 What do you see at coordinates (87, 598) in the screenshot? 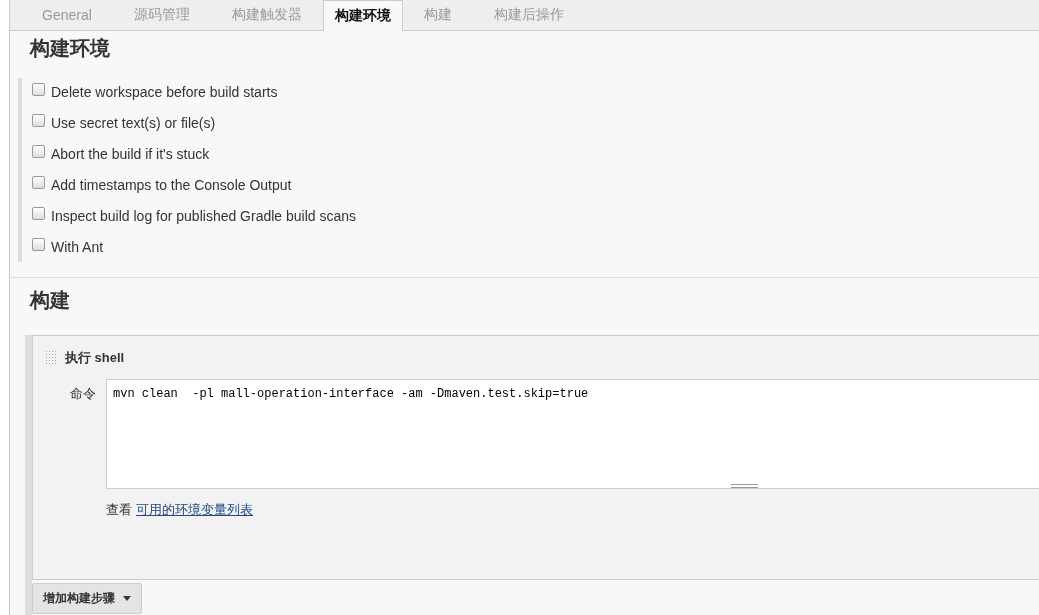
I see `add-build-step-button: 增加构建步骤` at bounding box center [87, 598].